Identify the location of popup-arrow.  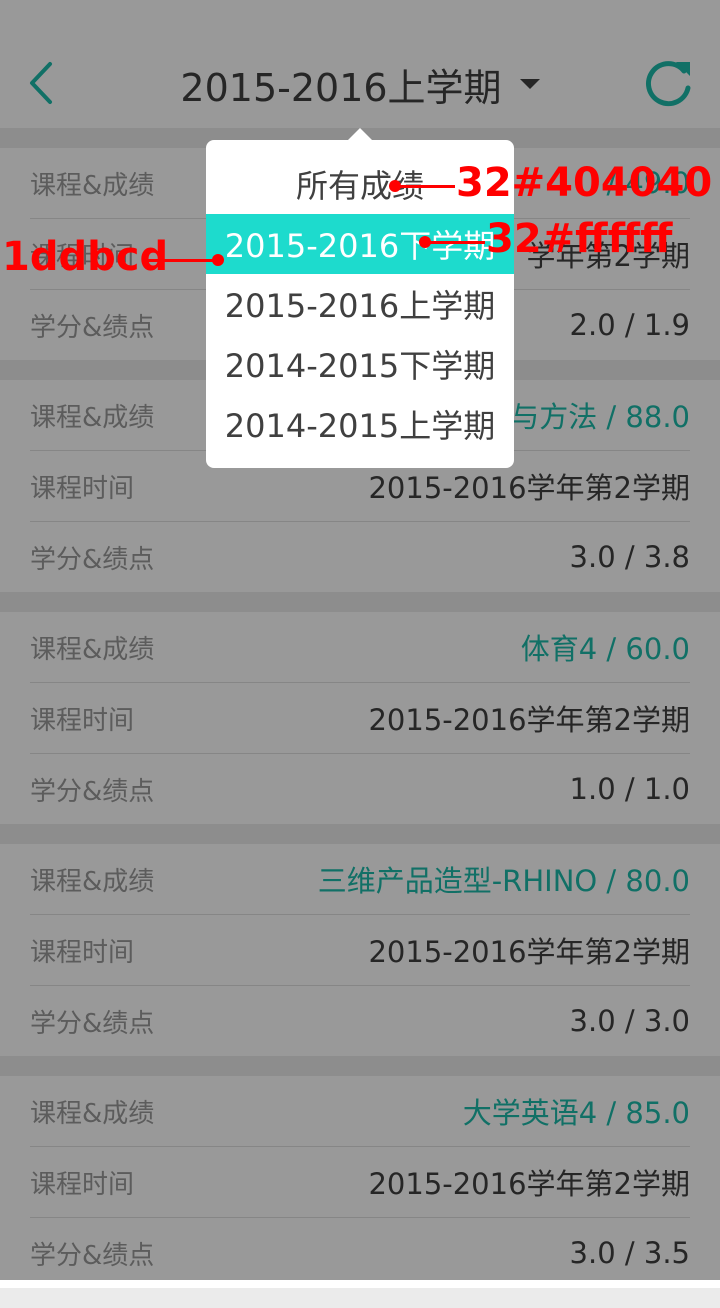
(360, 134).